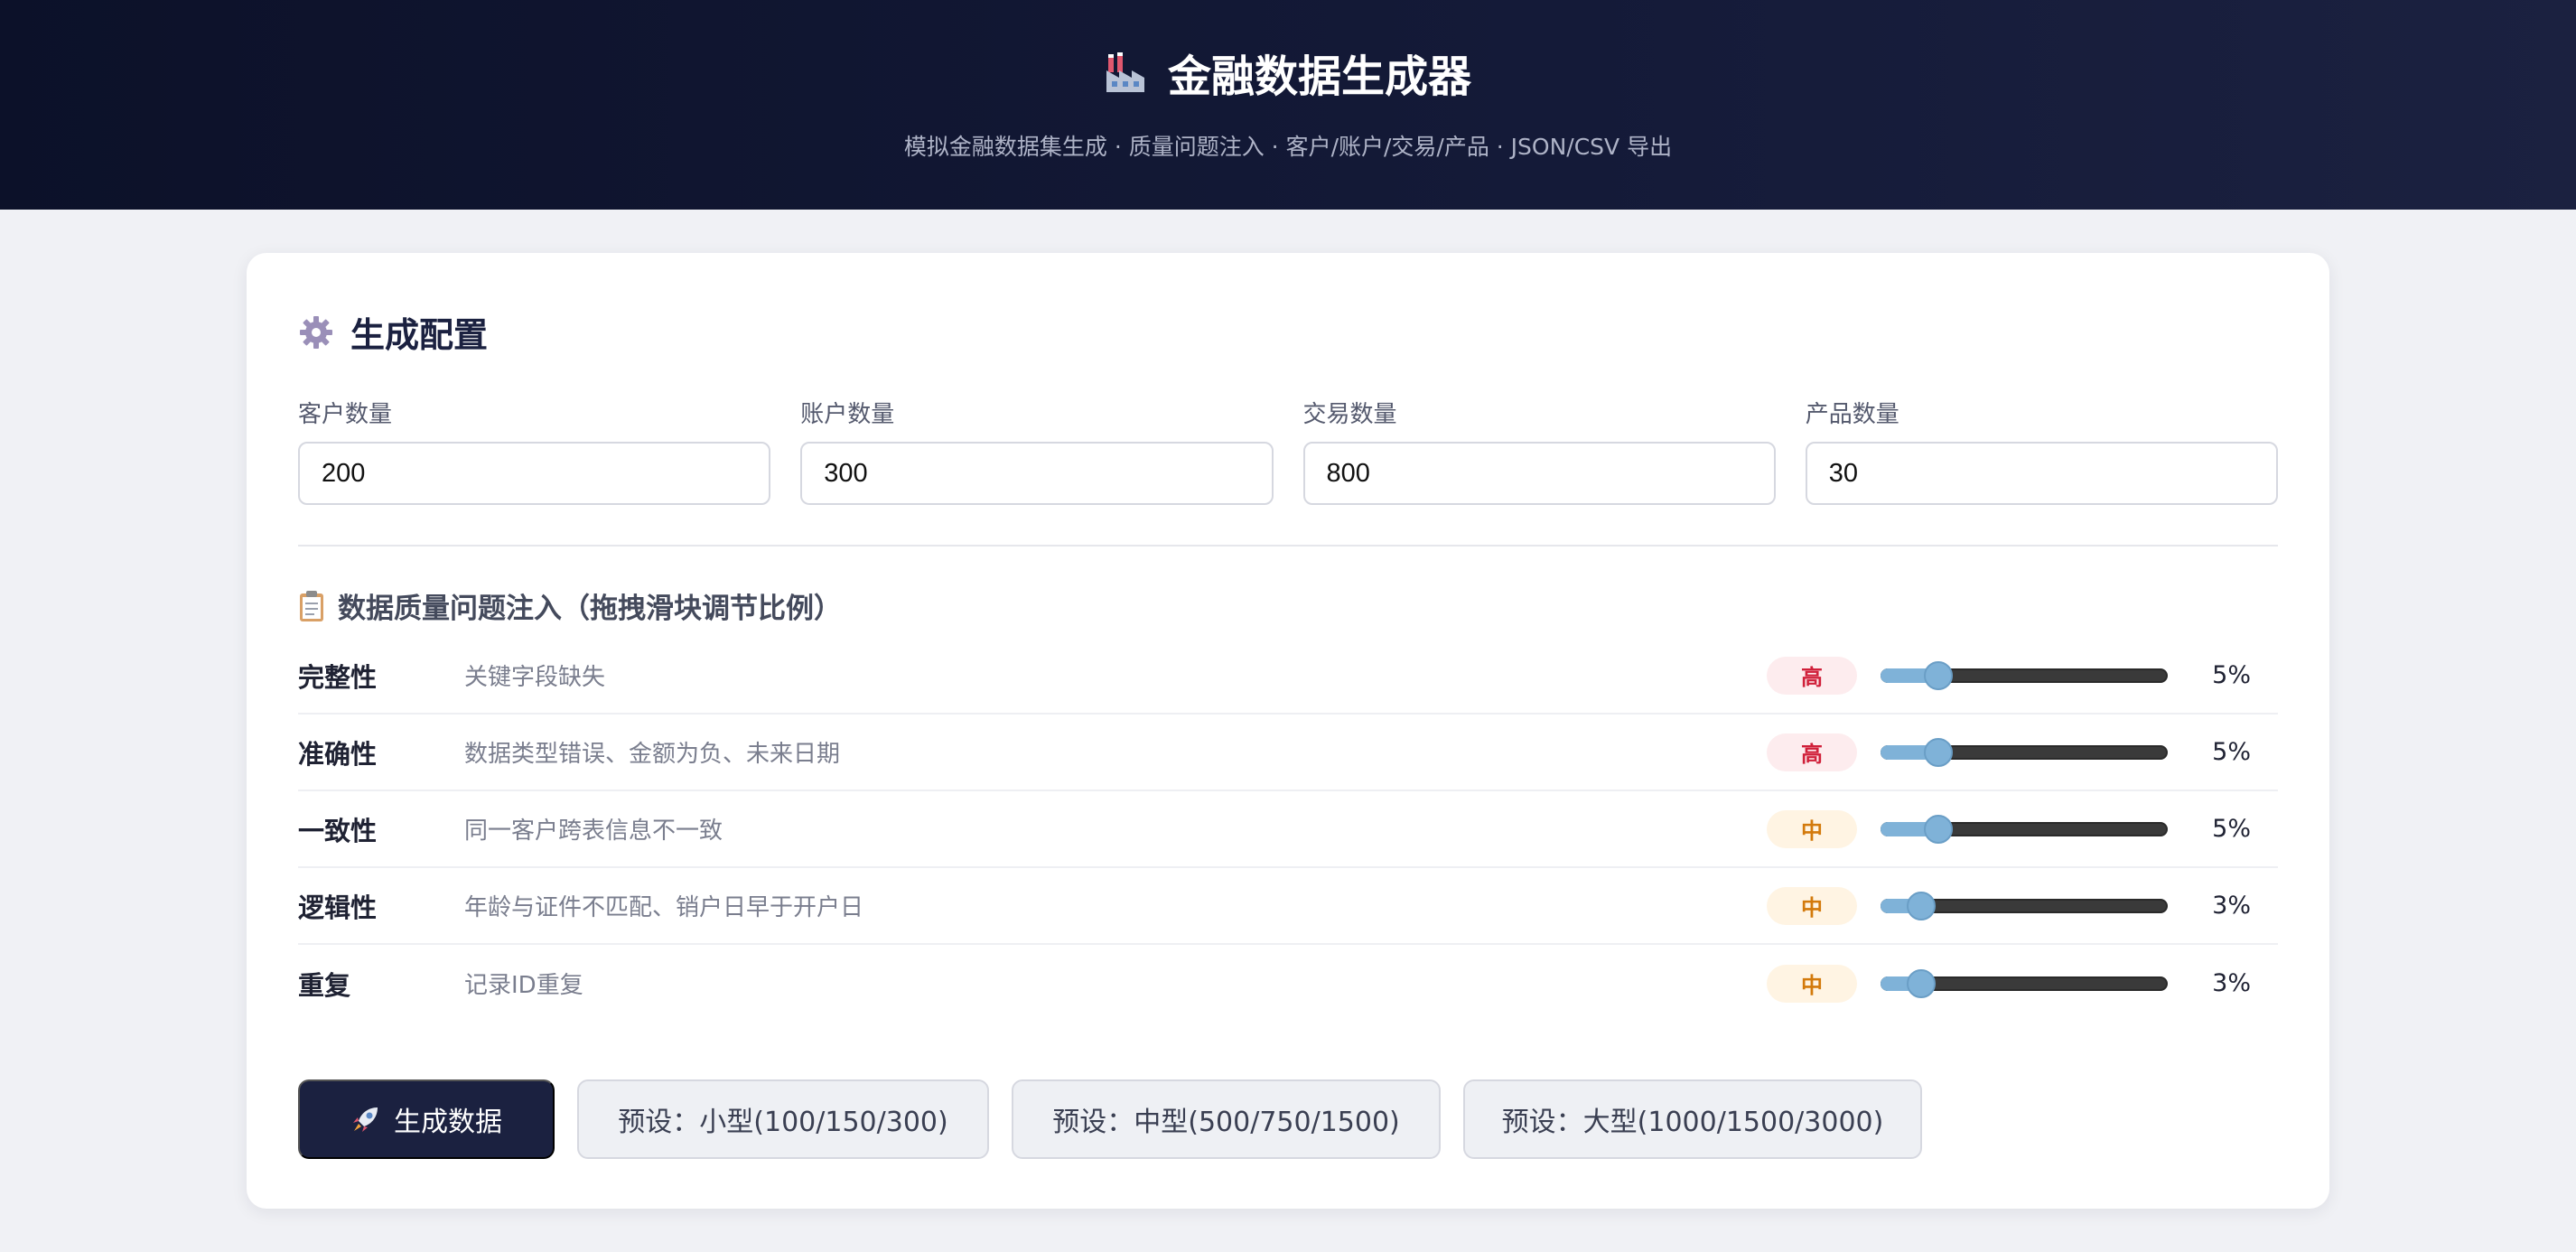 The height and width of the screenshot is (1252, 2576). What do you see at coordinates (338, 754) in the screenshot?
I see `issue-name: 准确性` at bounding box center [338, 754].